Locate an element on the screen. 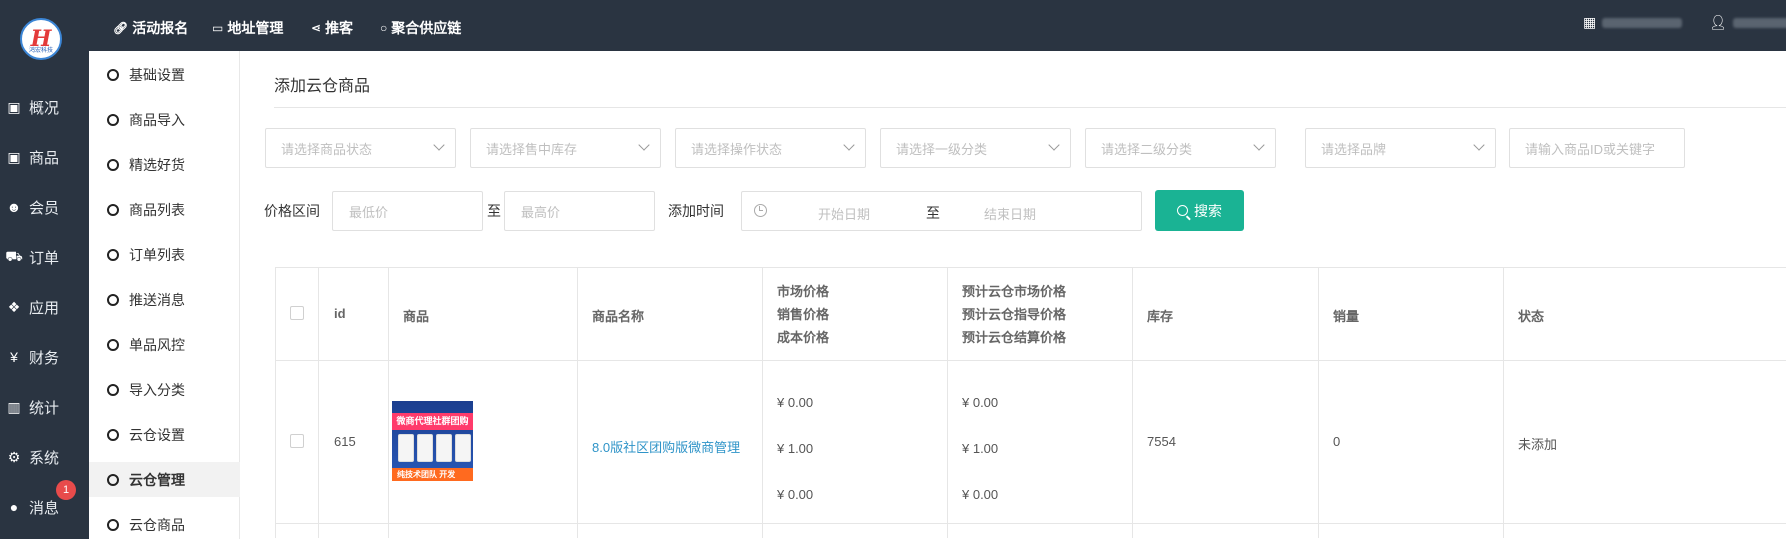 This screenshot has width=1786, height=539. header-name: 商品名称 is located at coordinates (618, 316).